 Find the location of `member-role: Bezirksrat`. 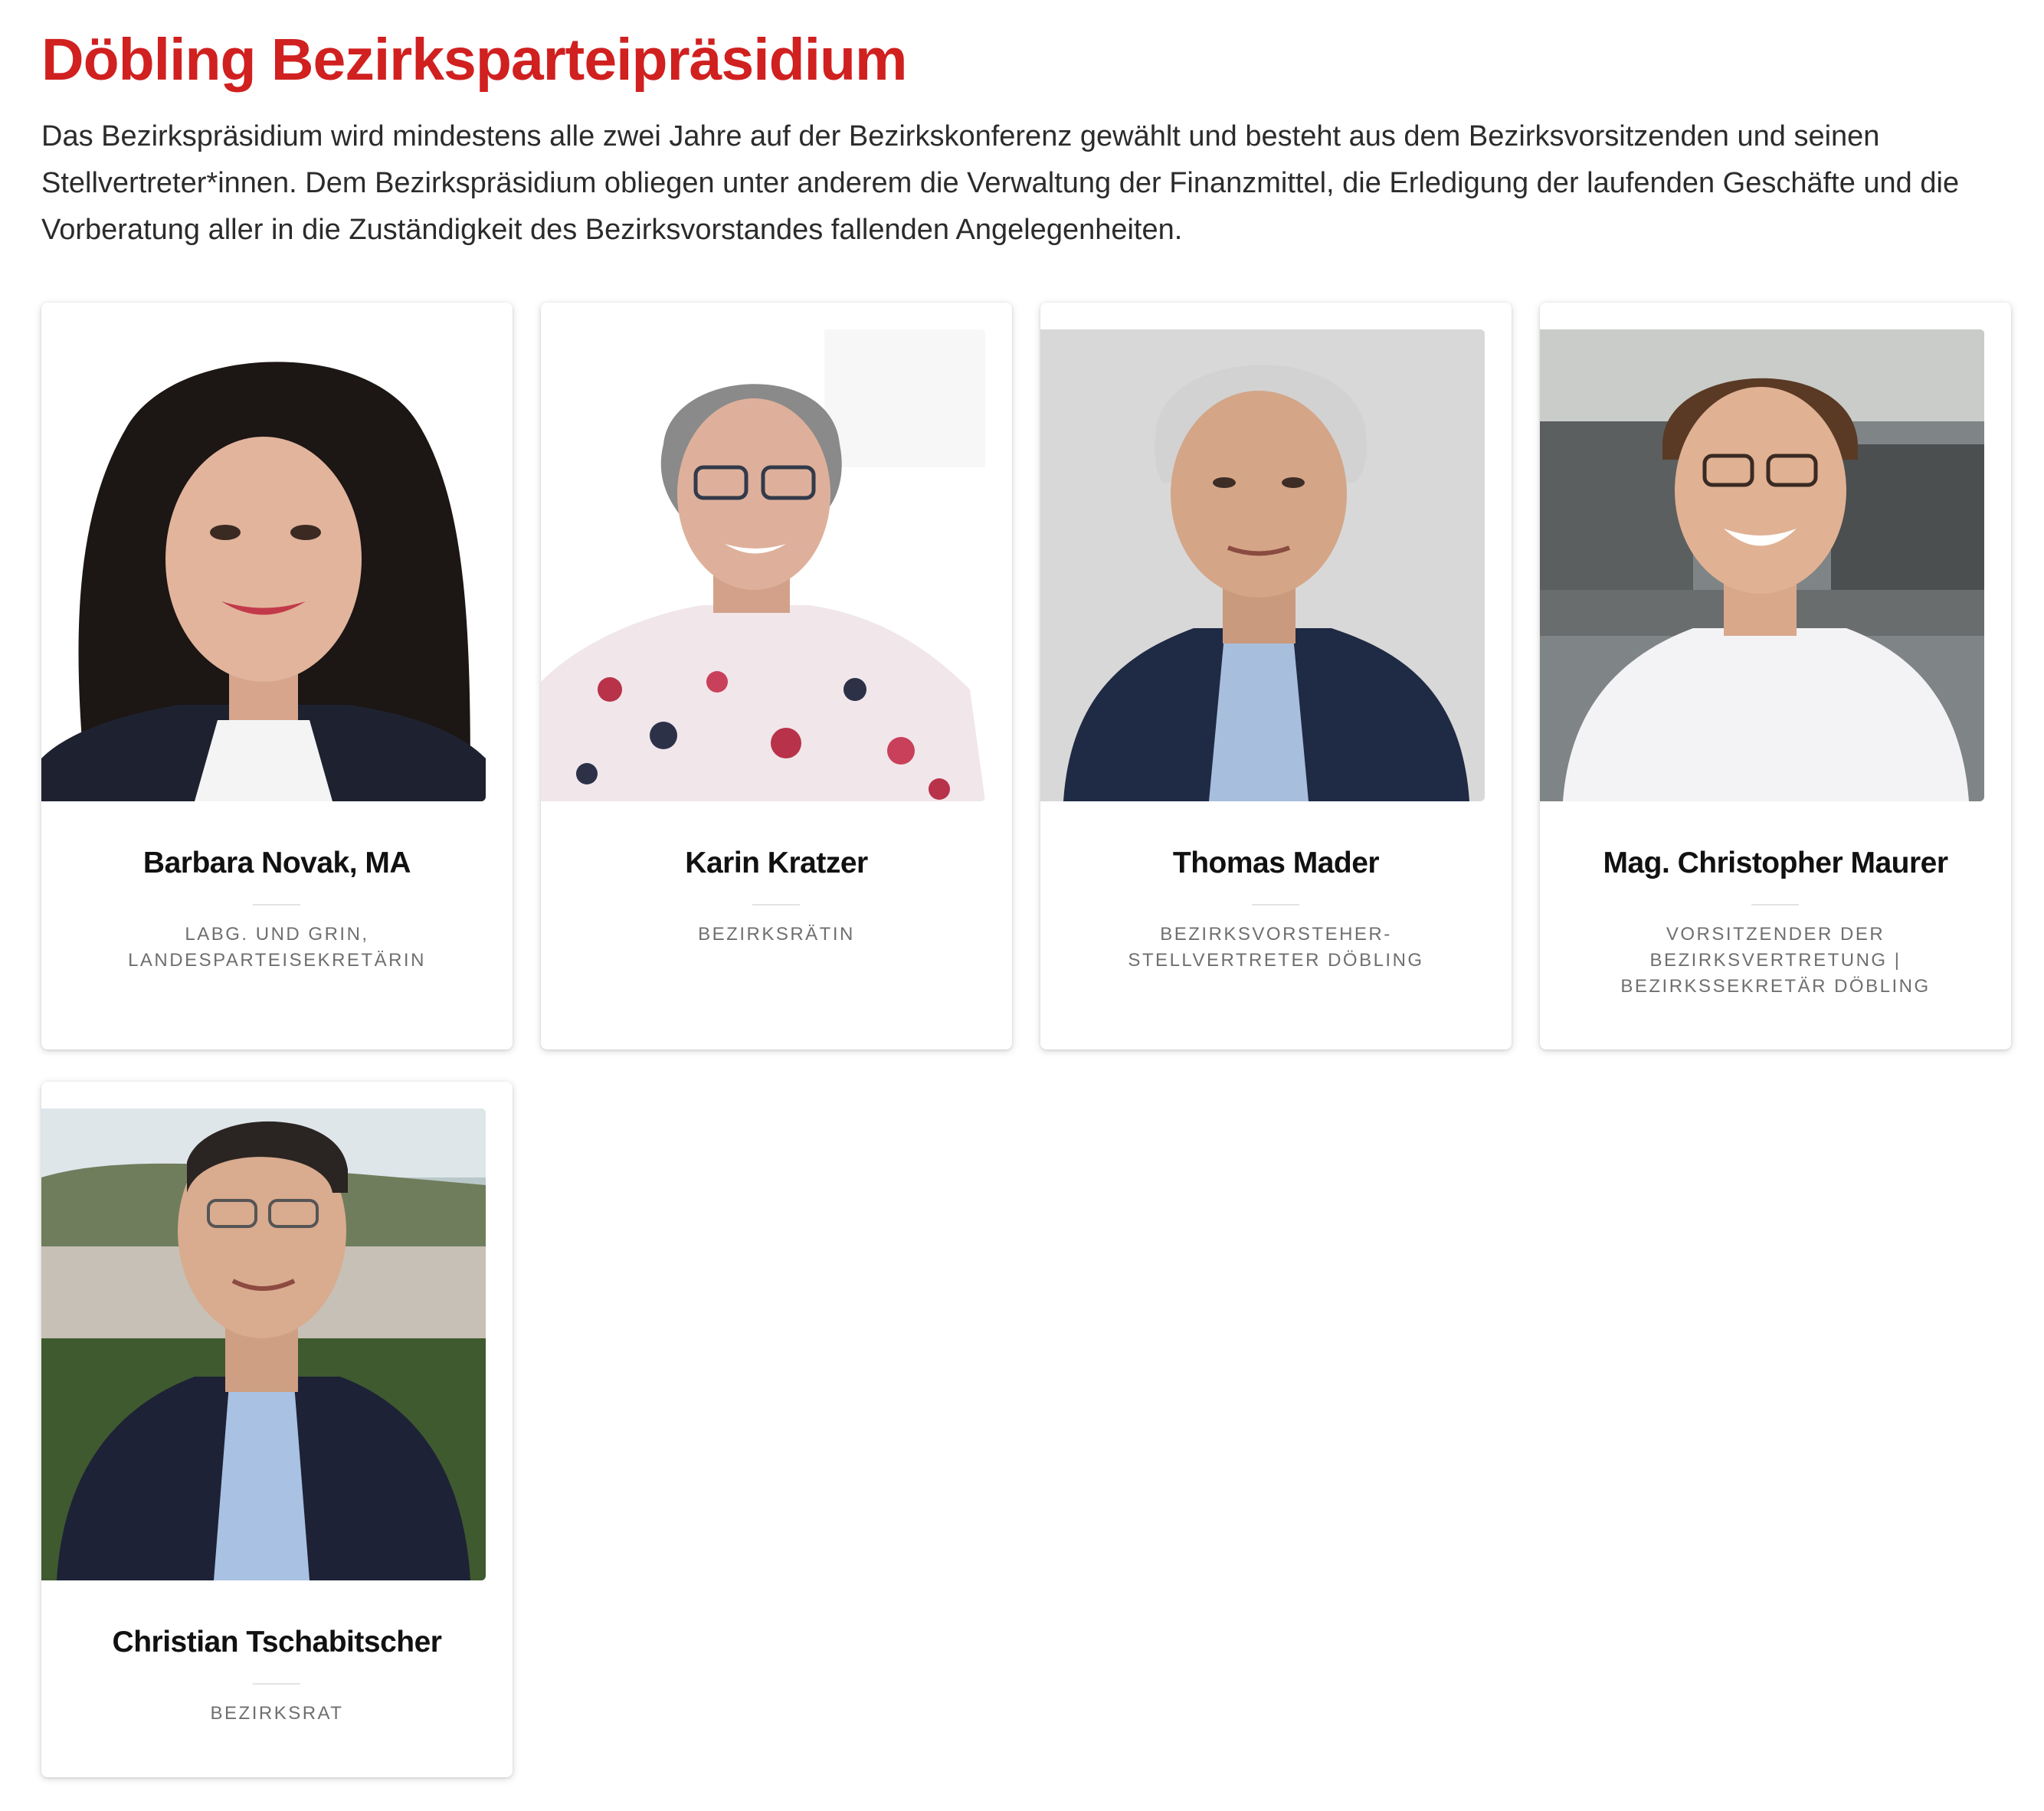

member-role: Bezirksrat is located at coordinates (277, 1713).